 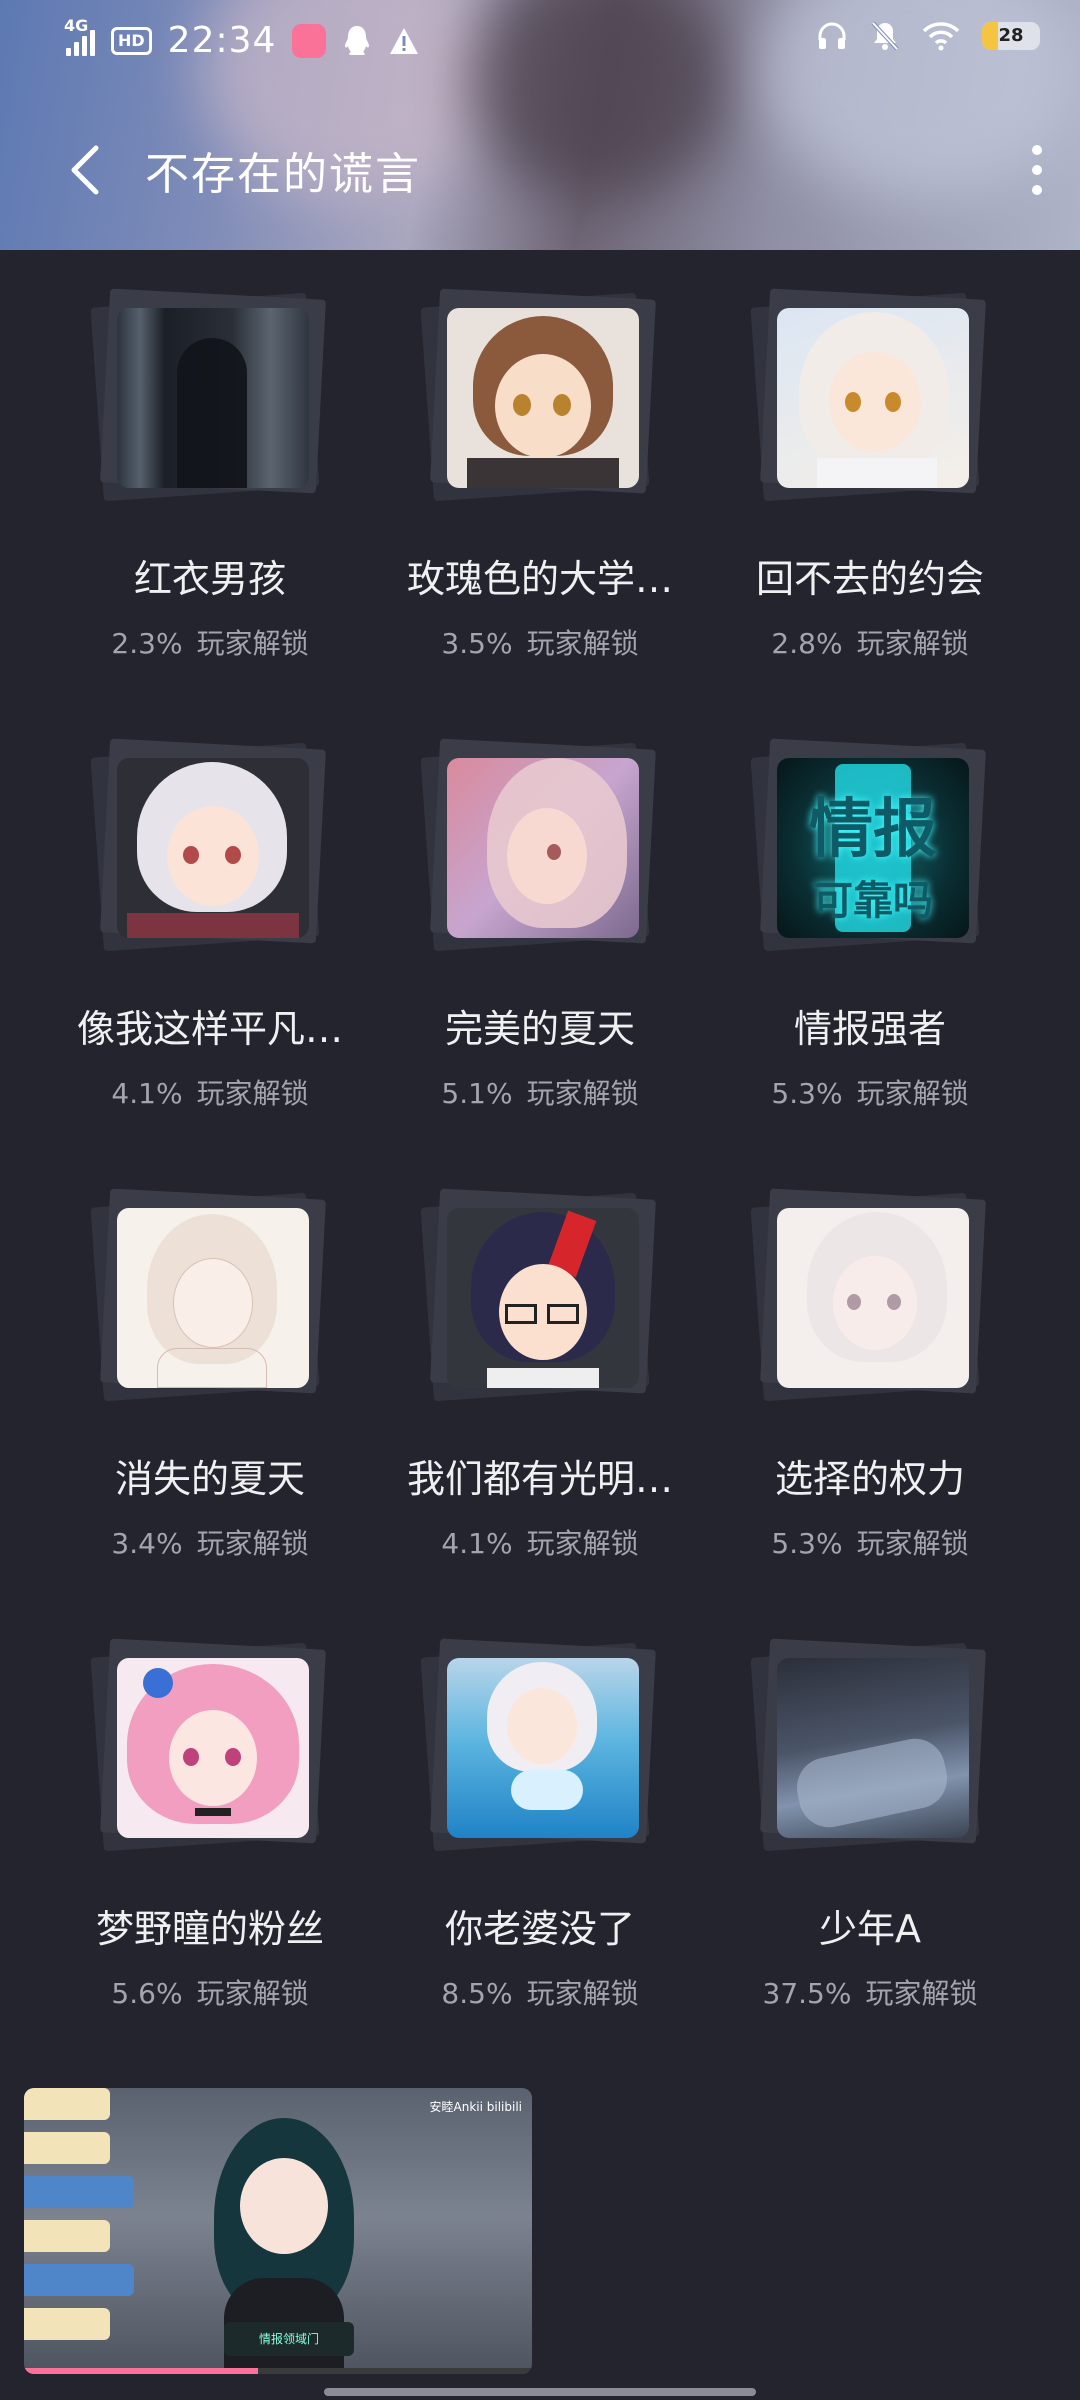 What do you see at coordinates (540, 1093) in the screenshot?
I see `achievement-stat: 5.1% 玩家解锁` at bounding box center [540, 1093].